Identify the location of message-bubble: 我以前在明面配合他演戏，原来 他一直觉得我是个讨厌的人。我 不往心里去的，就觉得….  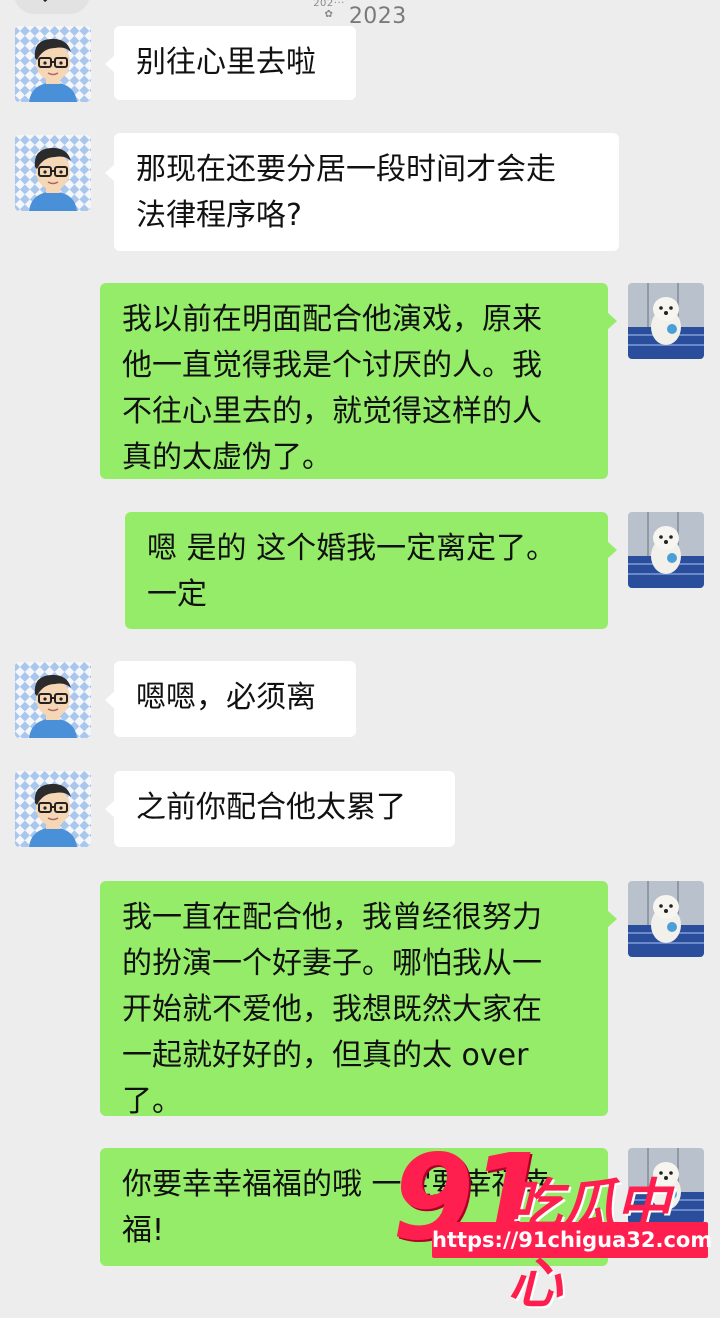
(354, 381).